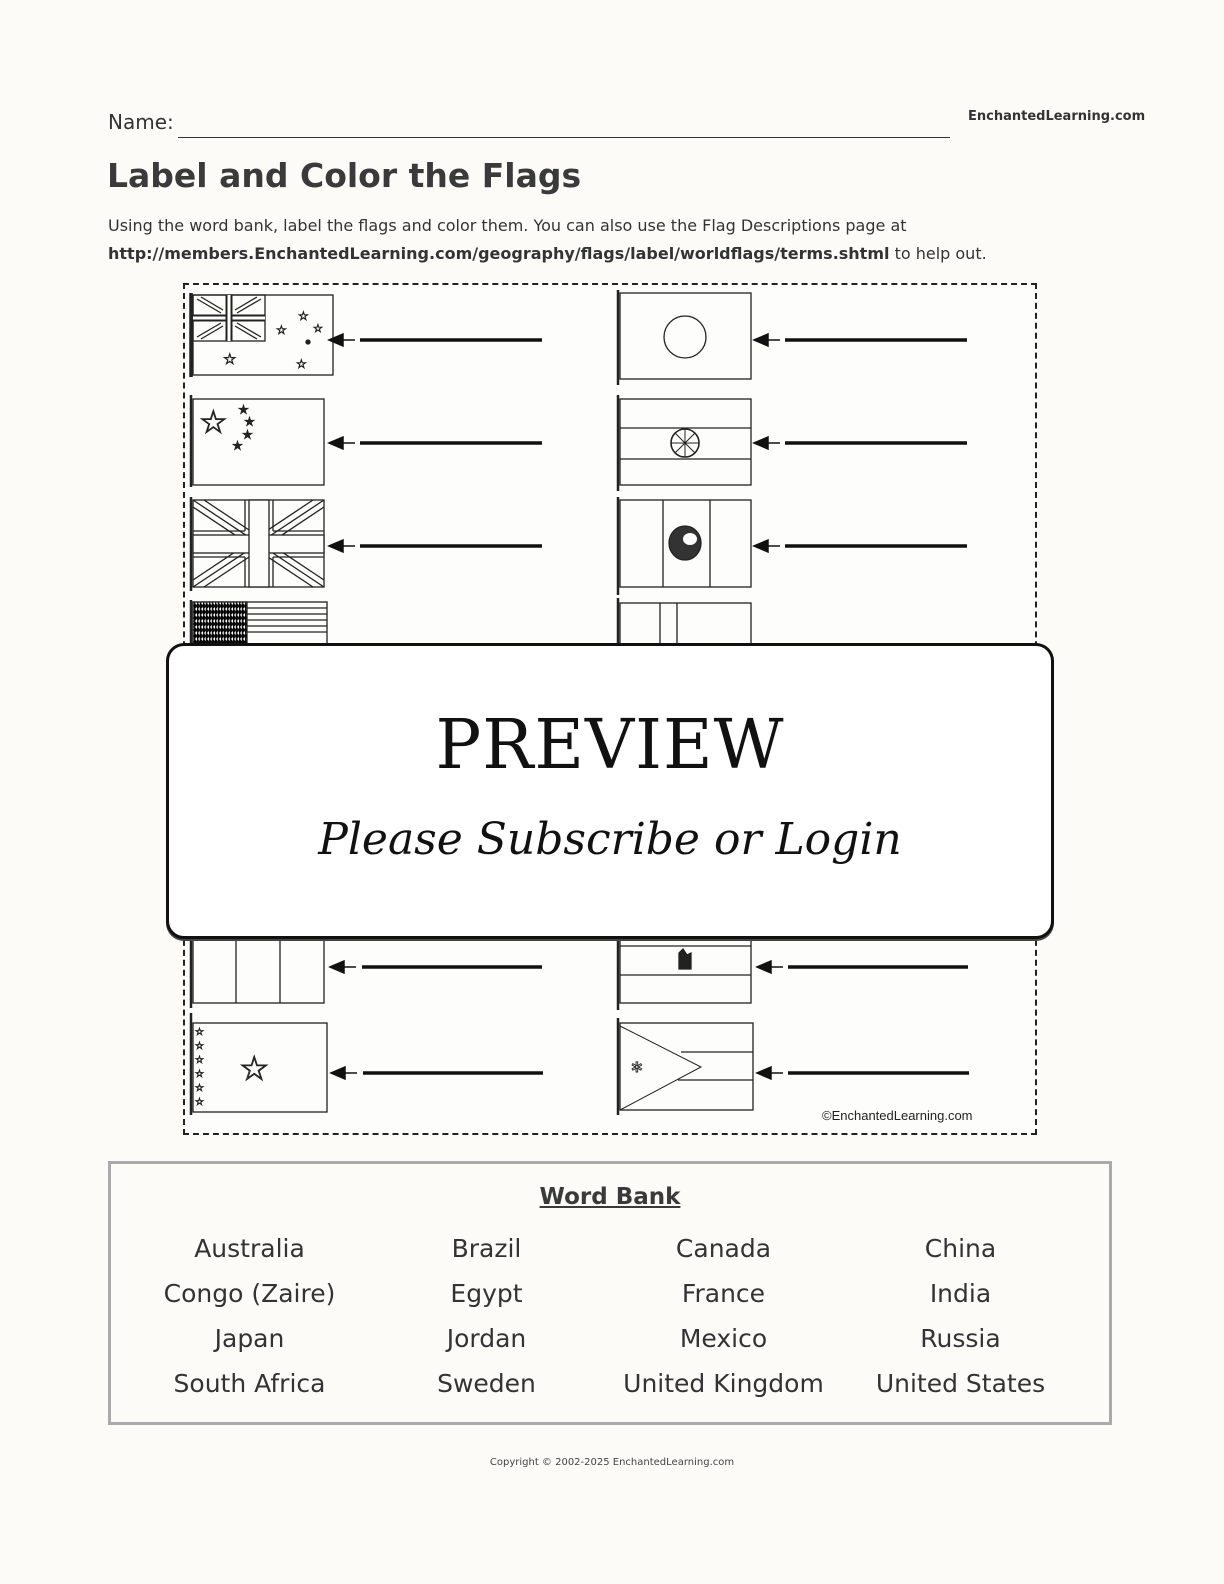 The height and width of the screenshot is (1584, 1224). I want to click on word-bank-item: United States, so click(960, 1383).